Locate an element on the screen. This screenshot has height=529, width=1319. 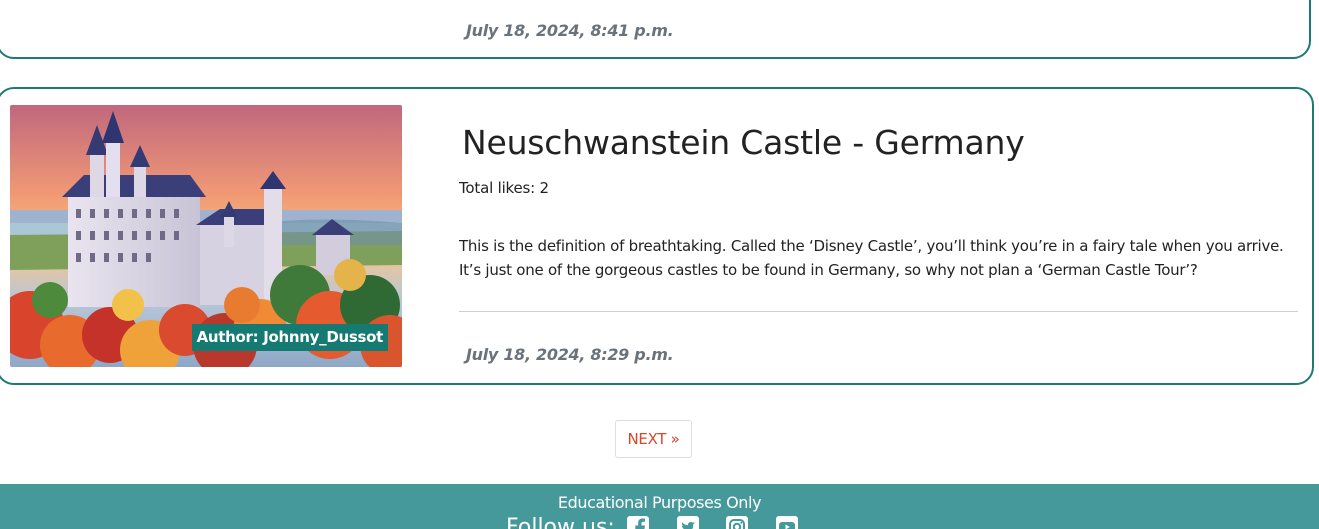
next-page-button: NEXT » is located at coordinates (653, 439).